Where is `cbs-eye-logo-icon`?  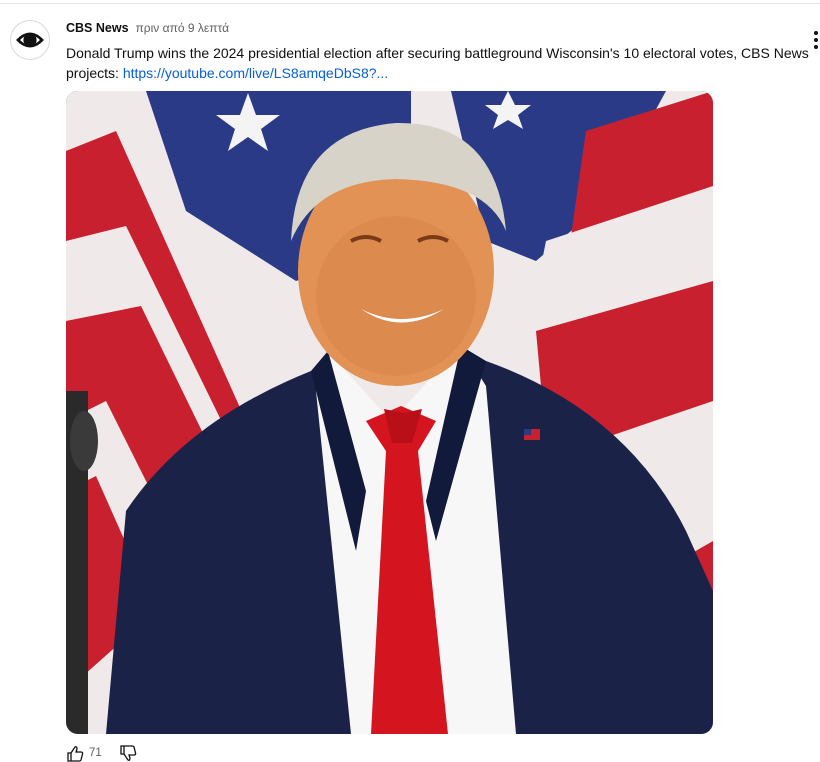 cbs-eye-logo-icon is located at coordinates (30, 40).